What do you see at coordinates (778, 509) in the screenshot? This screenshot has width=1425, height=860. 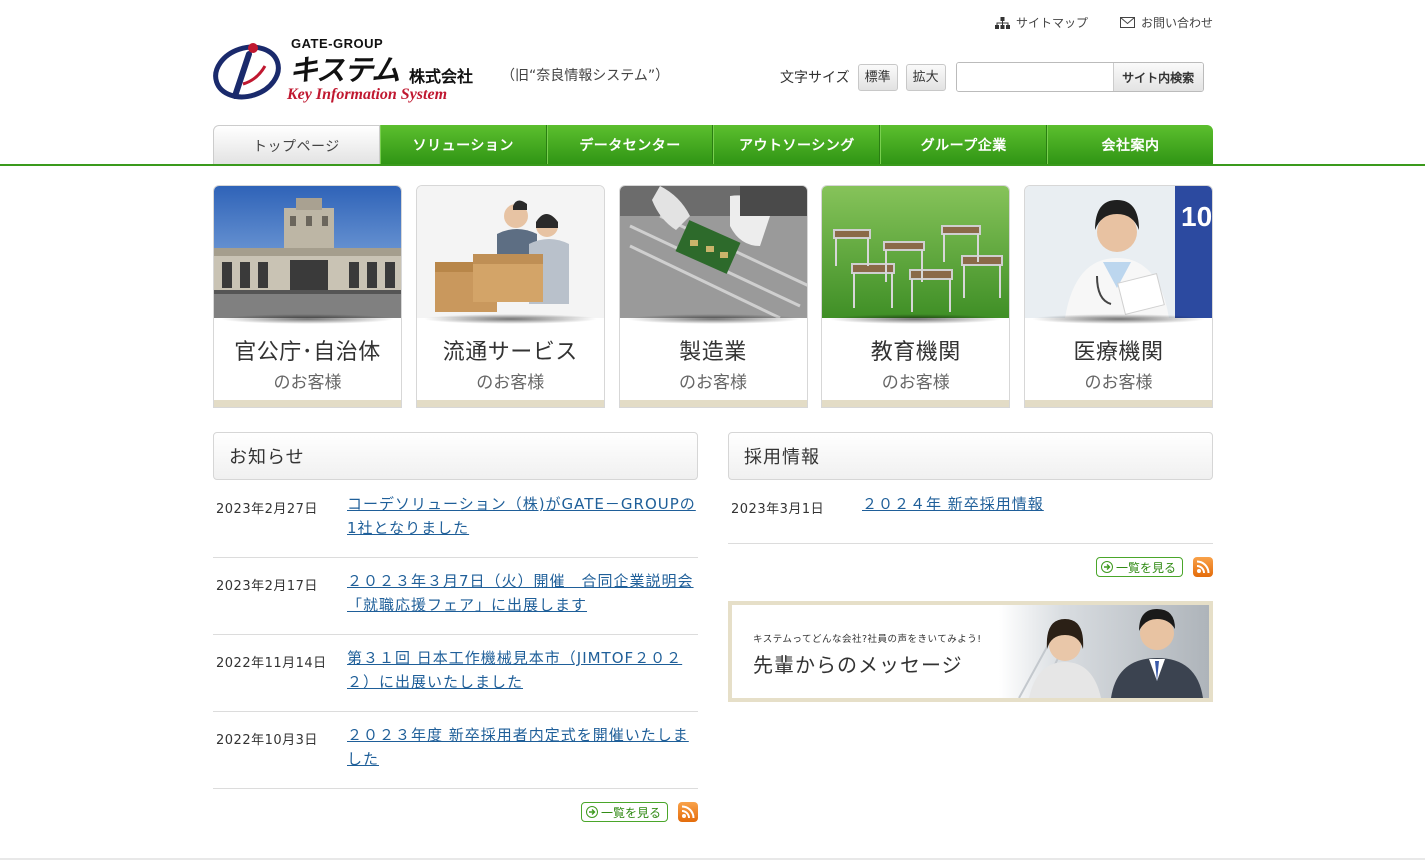 I see `recruit-date: 2023年3月1日` at bounding box center [778, 509].